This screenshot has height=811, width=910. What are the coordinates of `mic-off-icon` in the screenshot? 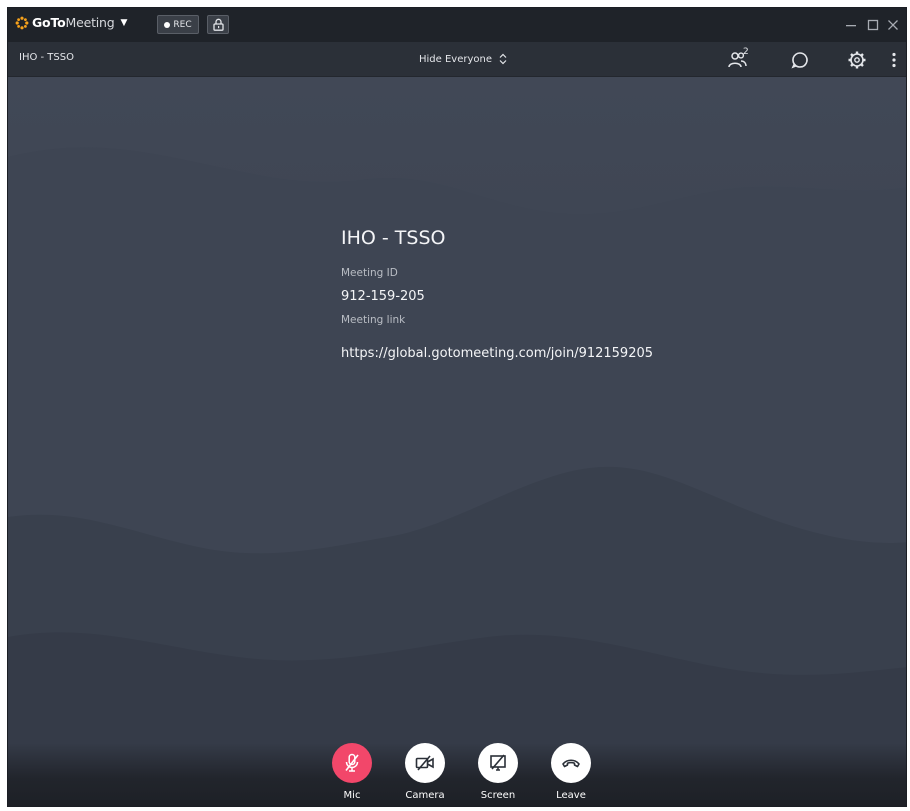 It's located at (352, 762).